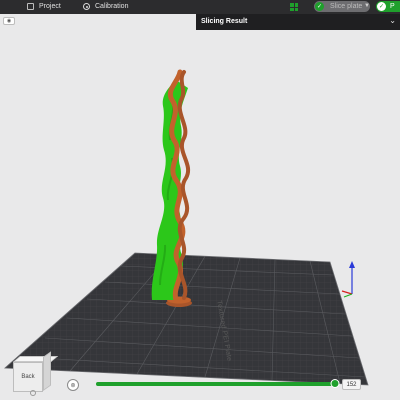 The image size is (400, 400). I want to click on view-cube-side, so click(47, 371).